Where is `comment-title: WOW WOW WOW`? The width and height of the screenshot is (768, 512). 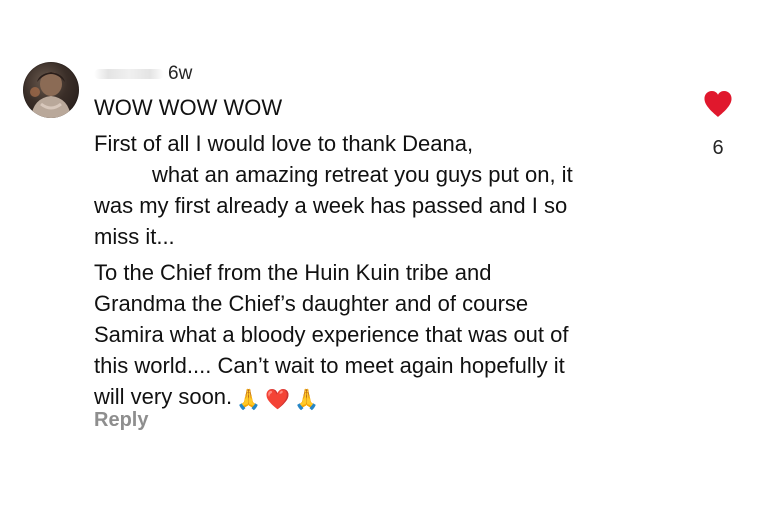 comment-title: WOW WOW WOW is located at coordinates (384, 107).